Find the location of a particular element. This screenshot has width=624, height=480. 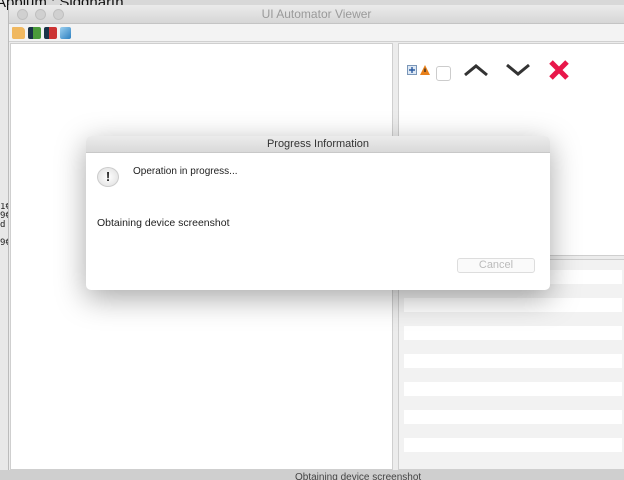

background-text: 1€ 9€ d 9€ is located at coordinates (4, 225).